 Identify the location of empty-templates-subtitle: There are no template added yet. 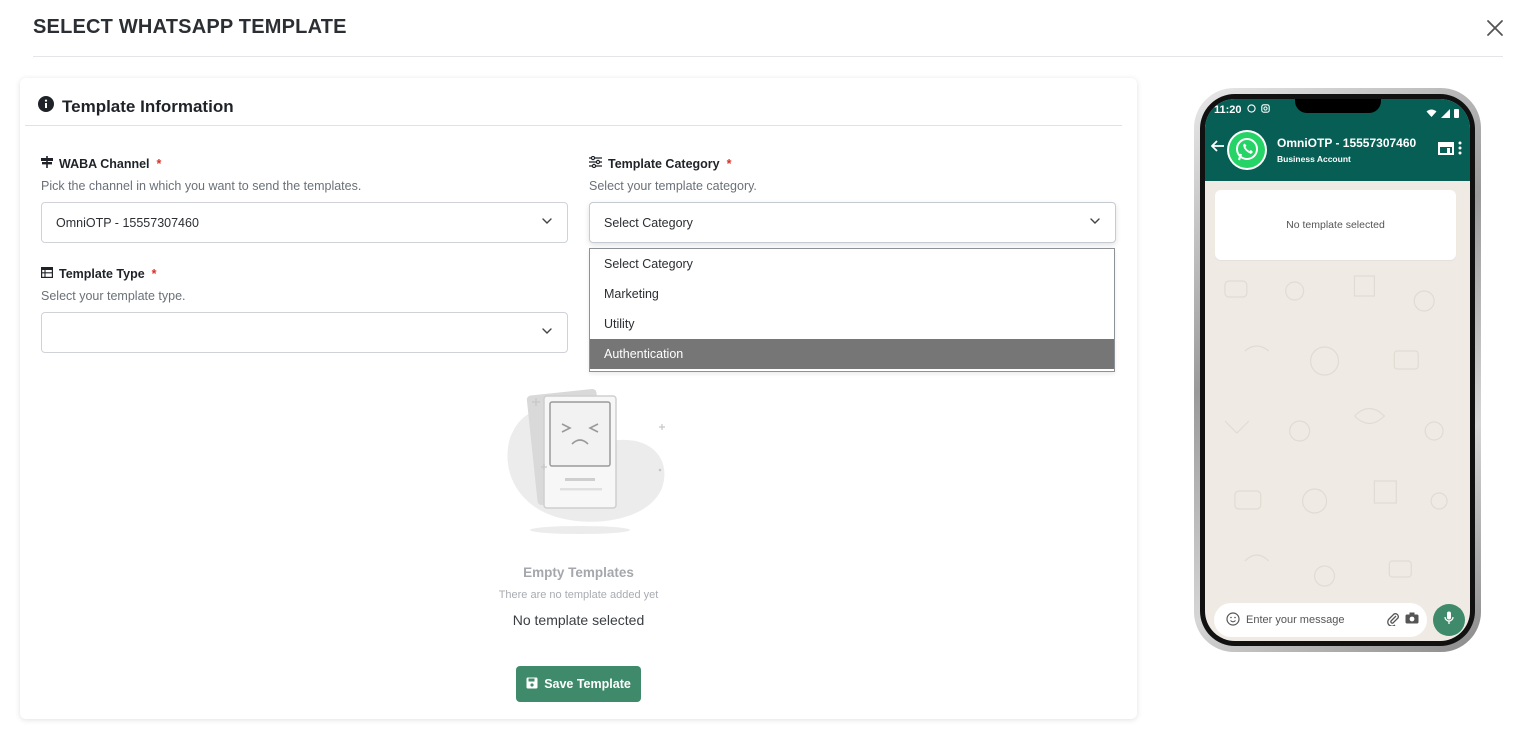
(578, 595).